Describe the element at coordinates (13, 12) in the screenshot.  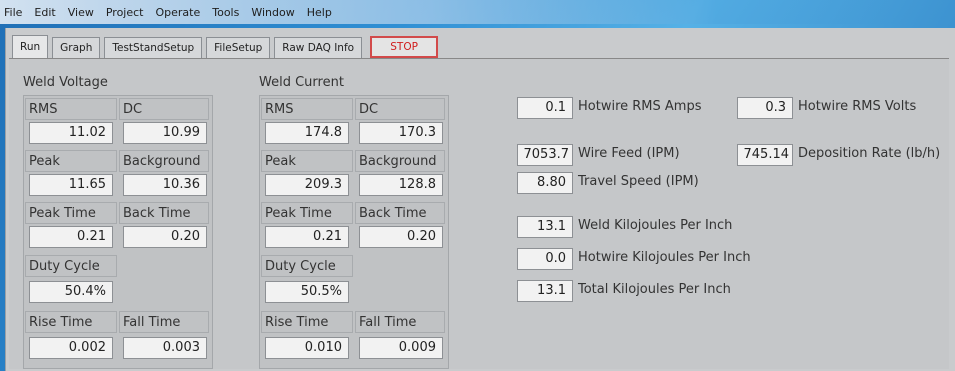
I see `menu-file: File` at that location.